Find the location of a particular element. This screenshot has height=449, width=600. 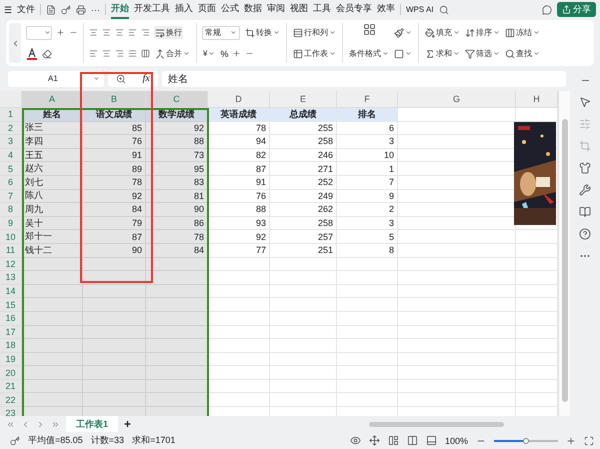

row-number: 8 is located at coordinates (11, 210).